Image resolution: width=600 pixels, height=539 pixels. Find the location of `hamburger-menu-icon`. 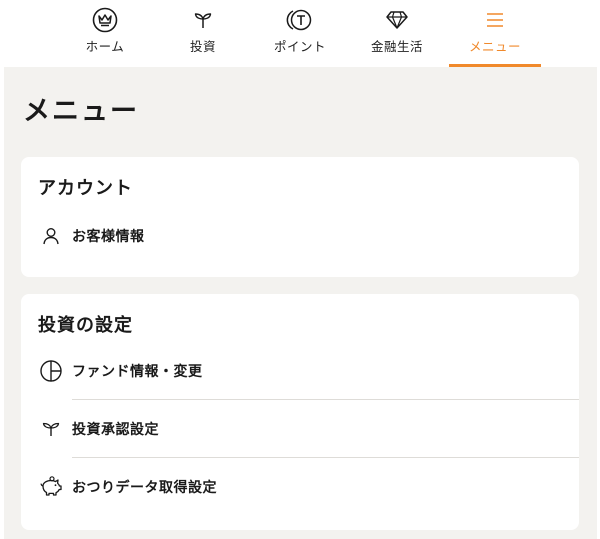

hamburger-menu-icon is located at coordinates (495, 20).